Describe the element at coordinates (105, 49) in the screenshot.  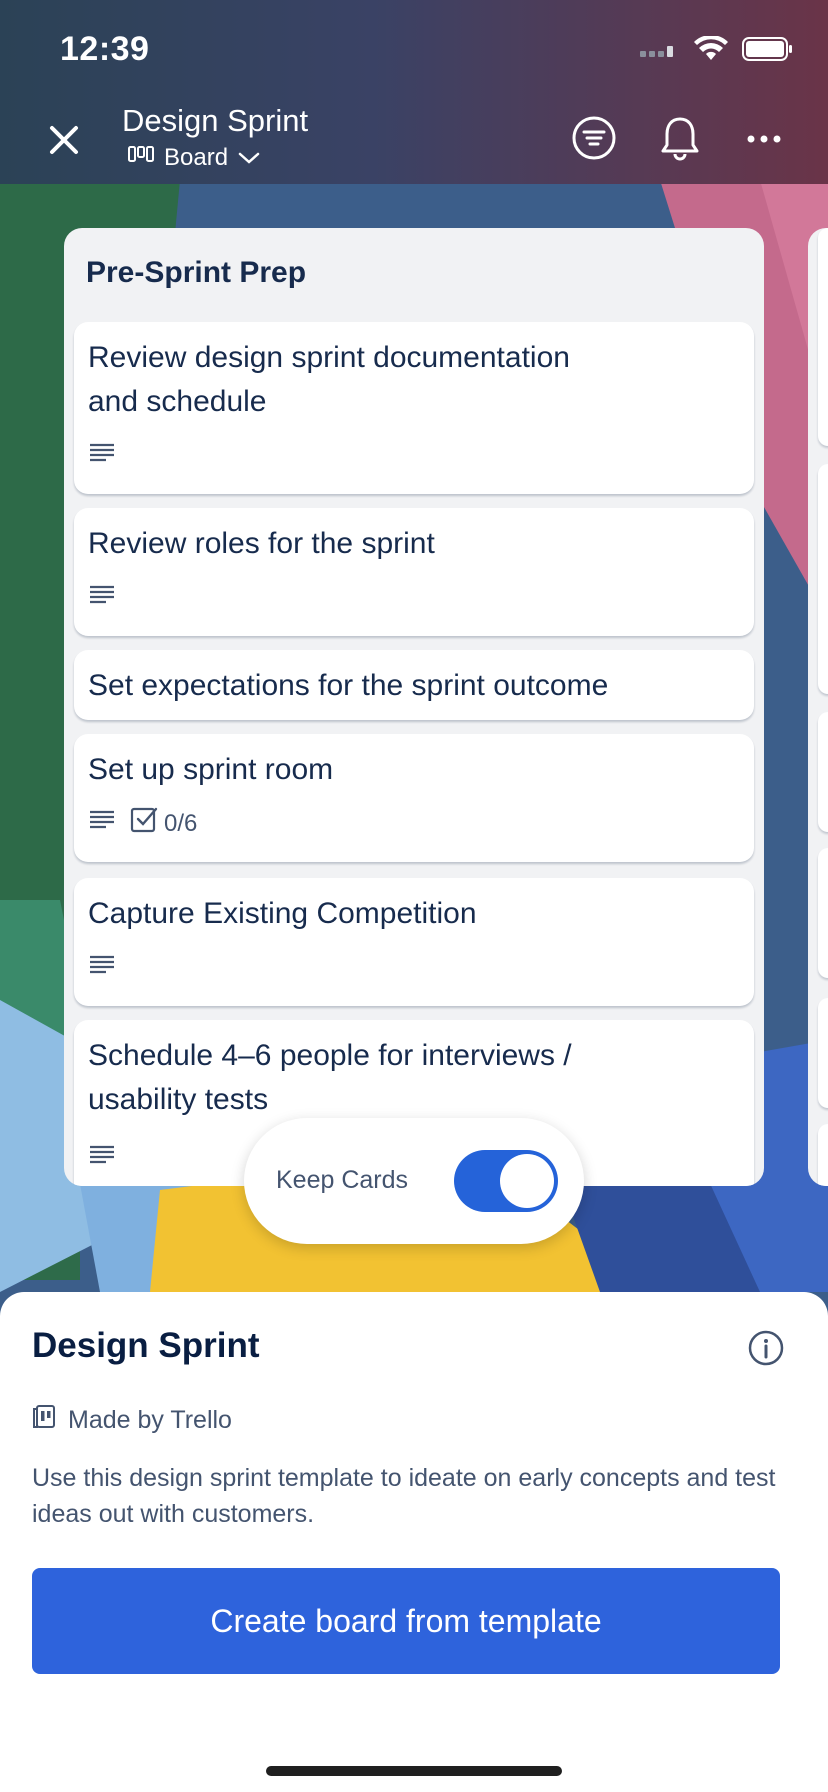
I see `status-time: 12:39` at that location.